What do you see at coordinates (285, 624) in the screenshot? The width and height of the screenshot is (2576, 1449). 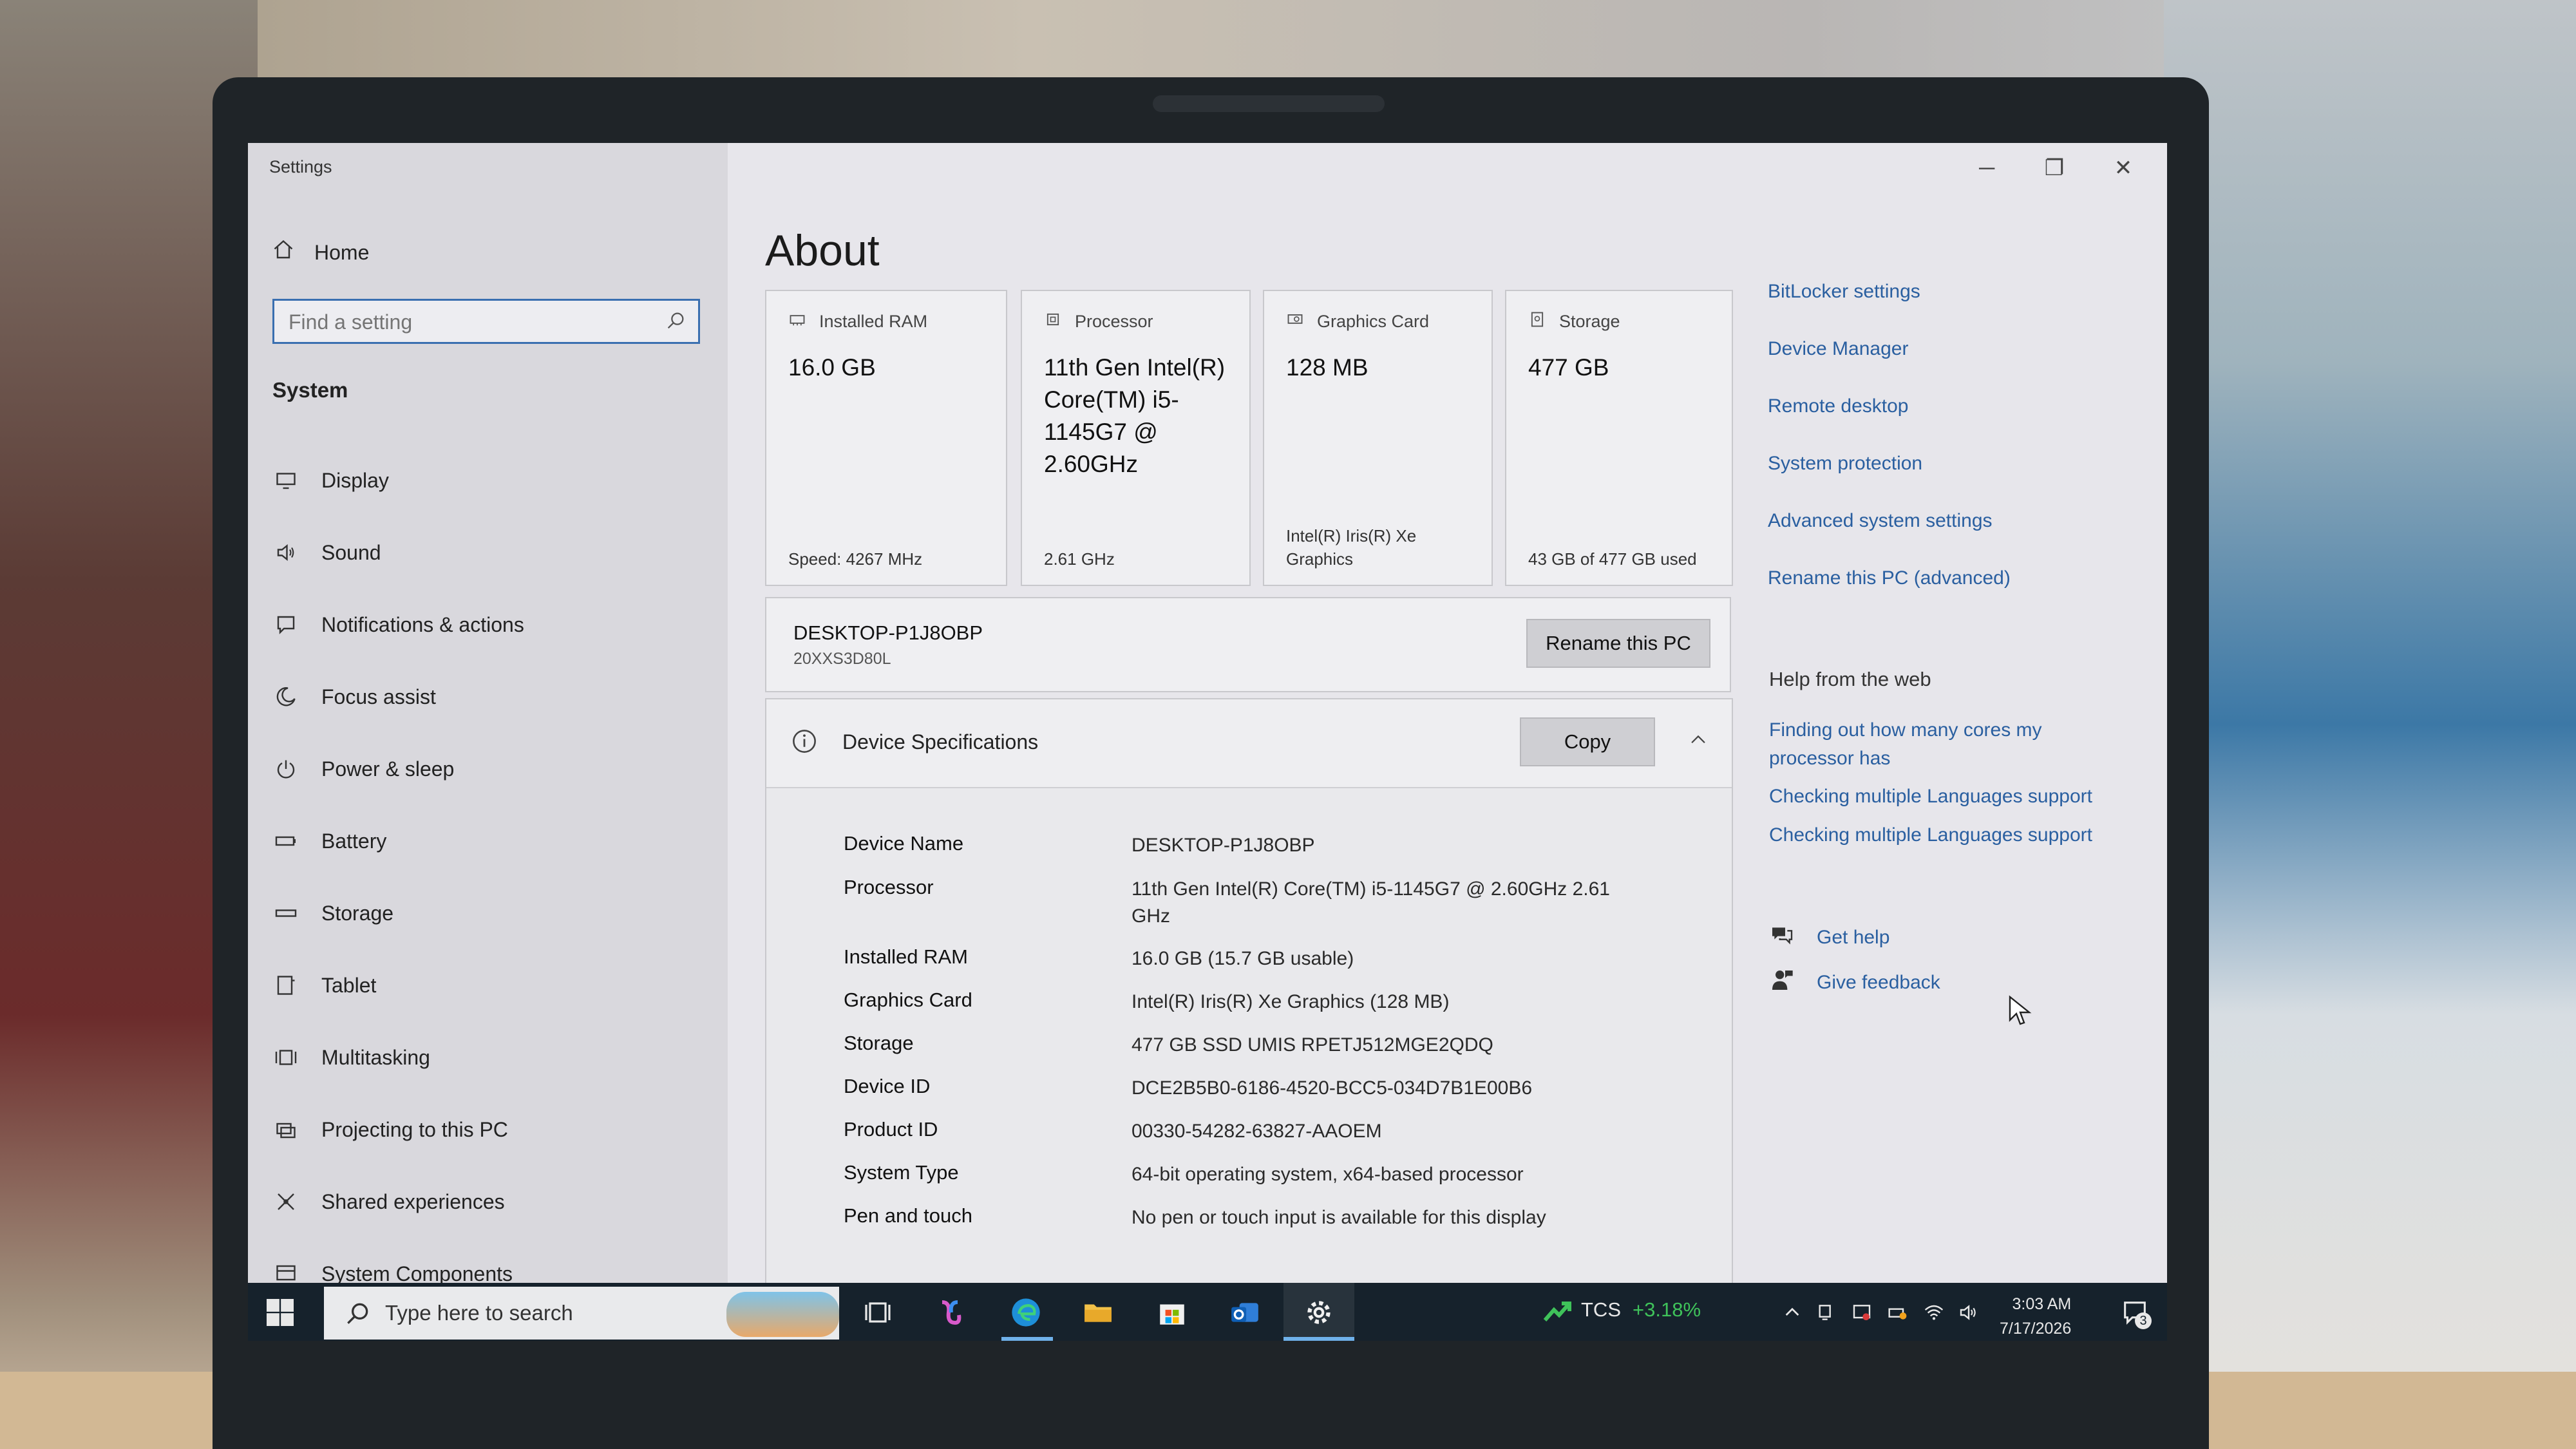 I see `notification-icon` at bounding box center [285, 624].